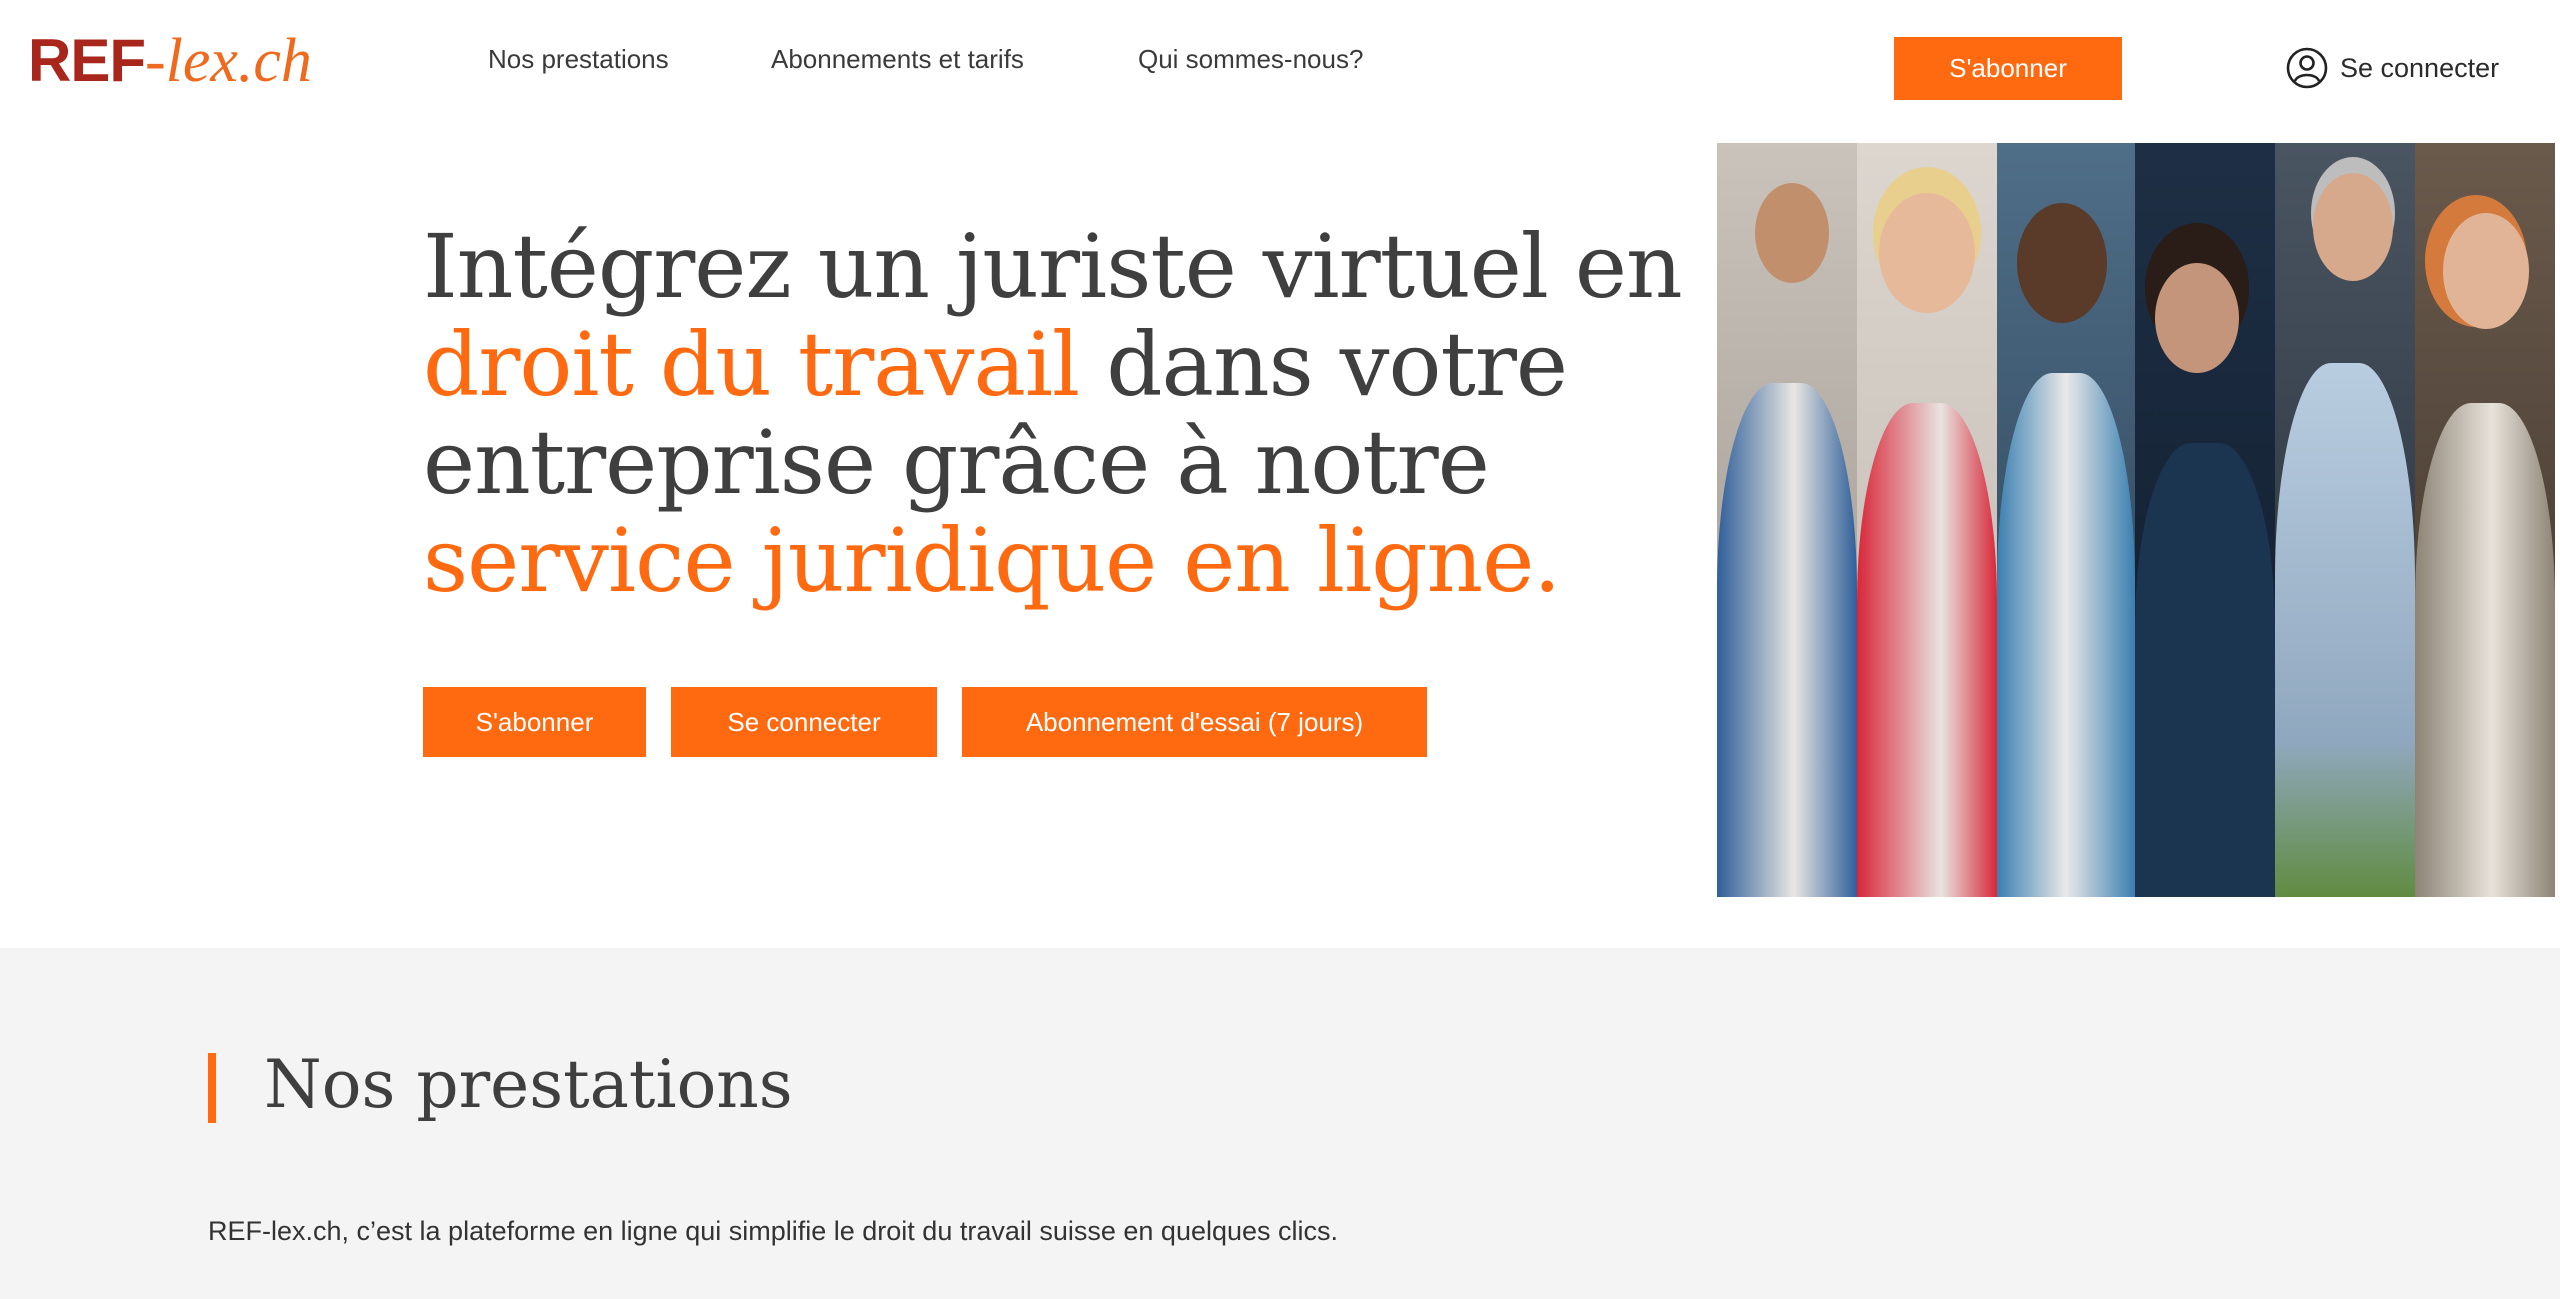  I want to click on hero-subscribe-button: S'abonner, so click(534, 722).